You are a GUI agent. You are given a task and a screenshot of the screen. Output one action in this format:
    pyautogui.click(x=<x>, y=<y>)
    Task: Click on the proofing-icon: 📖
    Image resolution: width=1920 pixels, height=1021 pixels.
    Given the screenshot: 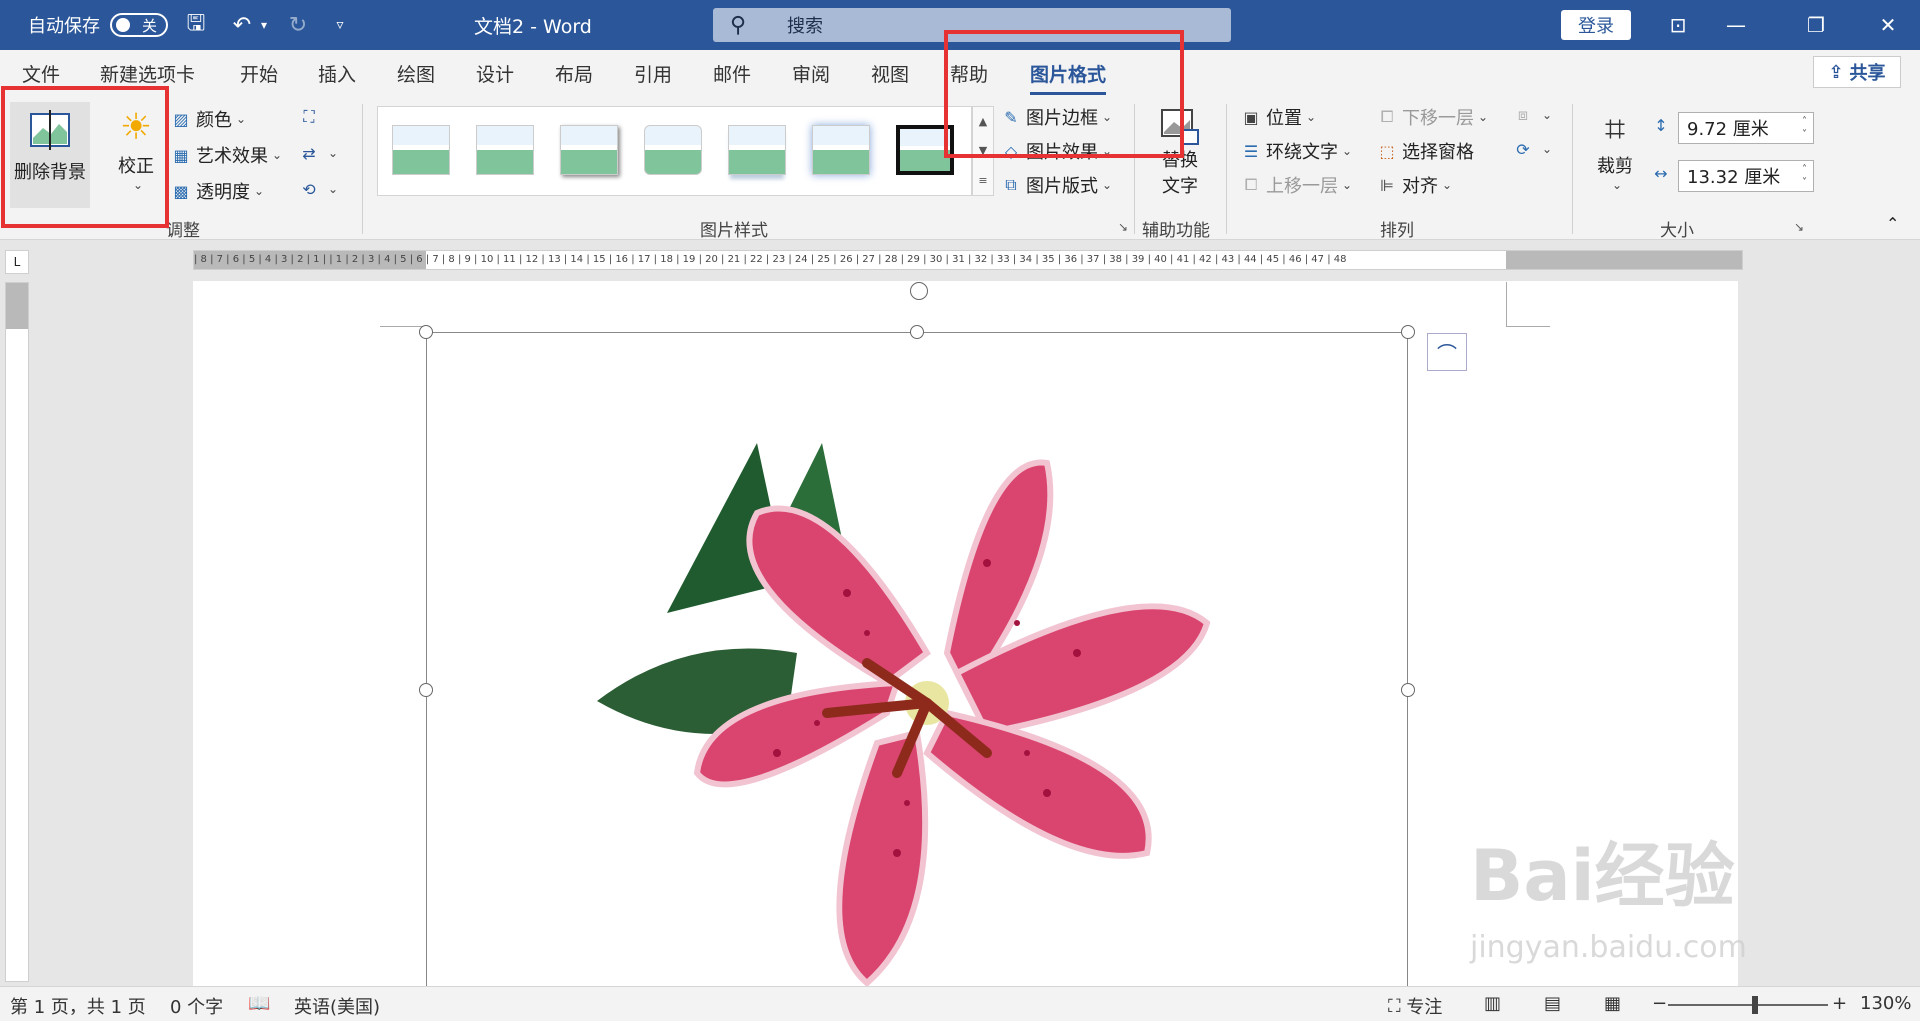 What is the action you would take?
    pyautogui.click(x=259, y=1003)
    